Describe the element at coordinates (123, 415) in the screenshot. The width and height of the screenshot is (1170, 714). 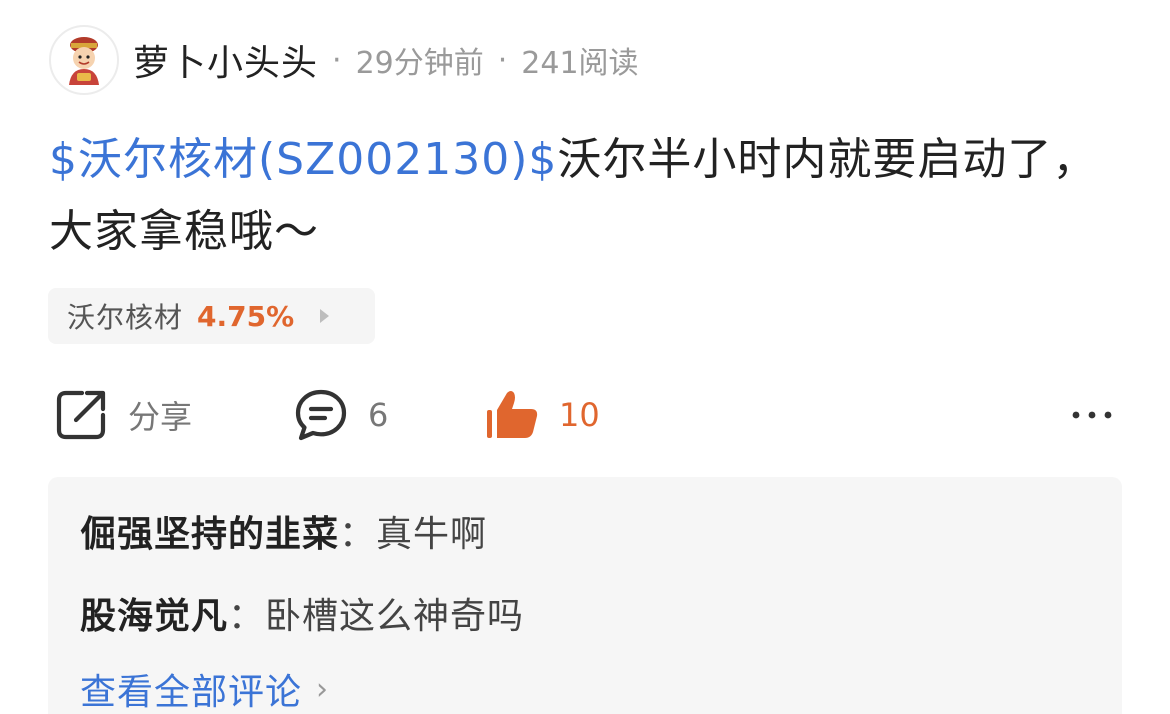
I see `share-button: 分享` at that location.